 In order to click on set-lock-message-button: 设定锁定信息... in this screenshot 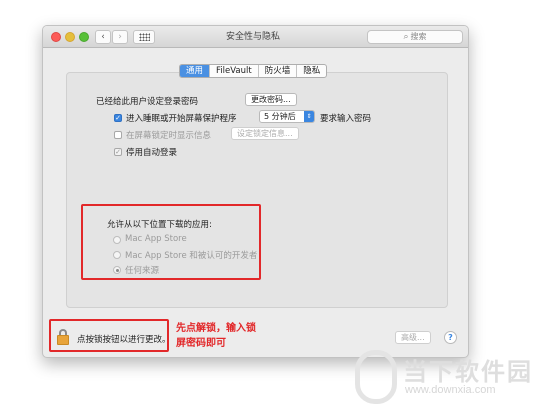, I will do `click(265, 133)`.